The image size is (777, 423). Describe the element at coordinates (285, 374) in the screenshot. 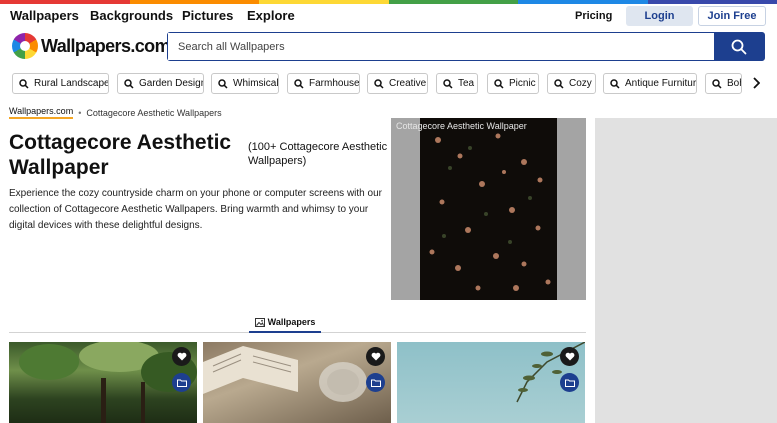

I see `book-and-glass-scene` at that location.